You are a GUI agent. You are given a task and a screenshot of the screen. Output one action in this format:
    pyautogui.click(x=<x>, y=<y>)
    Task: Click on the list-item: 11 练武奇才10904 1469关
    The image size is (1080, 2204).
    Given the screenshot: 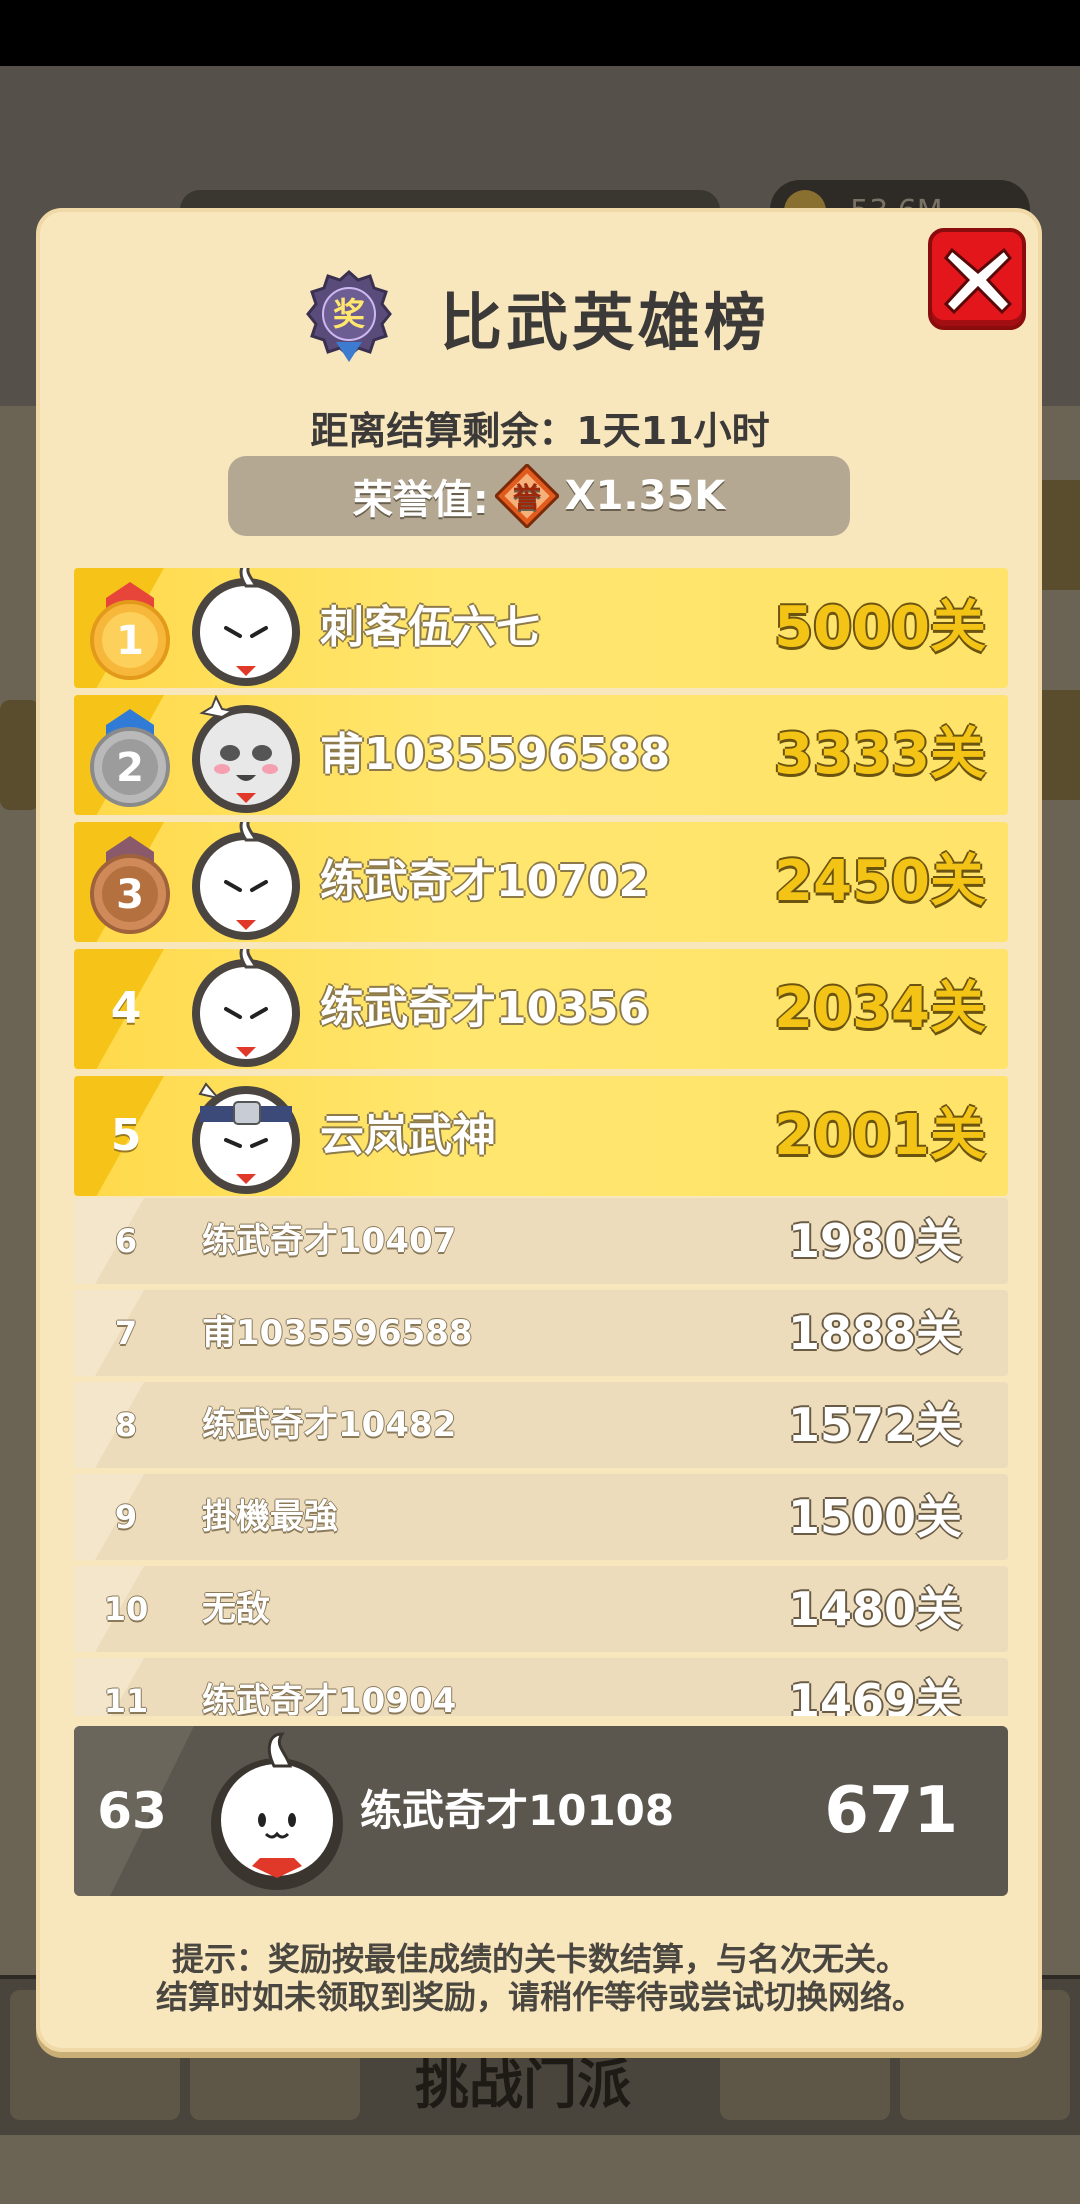 What is the action you would take?
    pyautogui.click(x=541, y=1687)
    